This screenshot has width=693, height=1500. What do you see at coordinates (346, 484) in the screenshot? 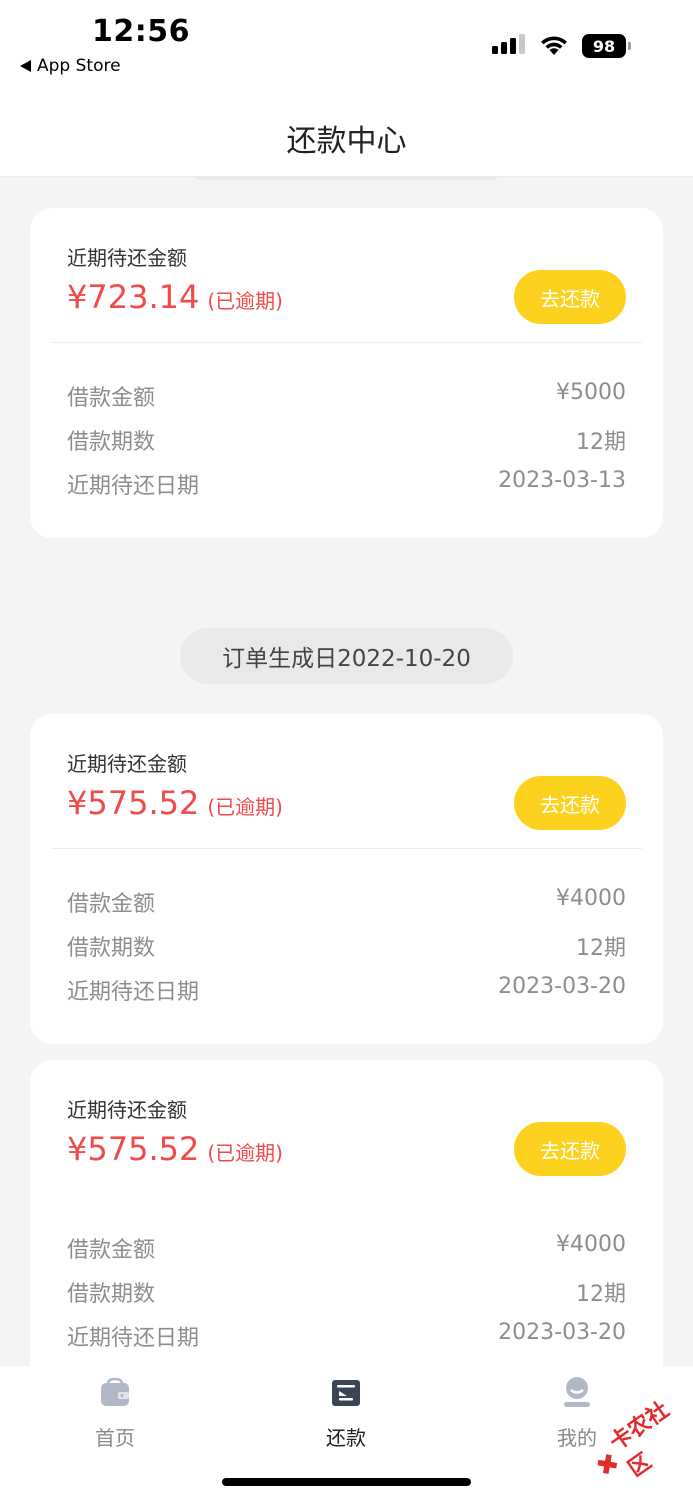
I see `due-date-row: 近期待还日期 2023-03-13` at bounding box center [346, 484].